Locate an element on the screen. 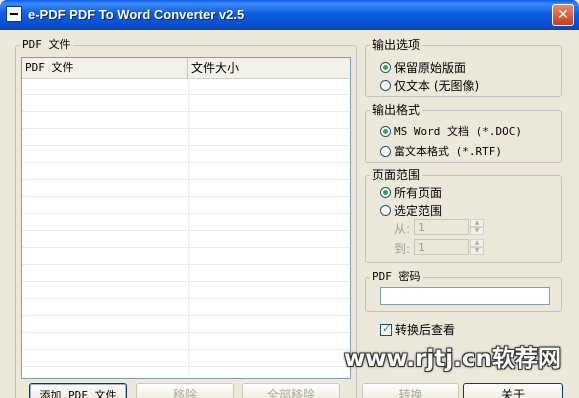  window-title: e-PDF PDF To Word Converter v2.5 is located at coordinates (136, 14).